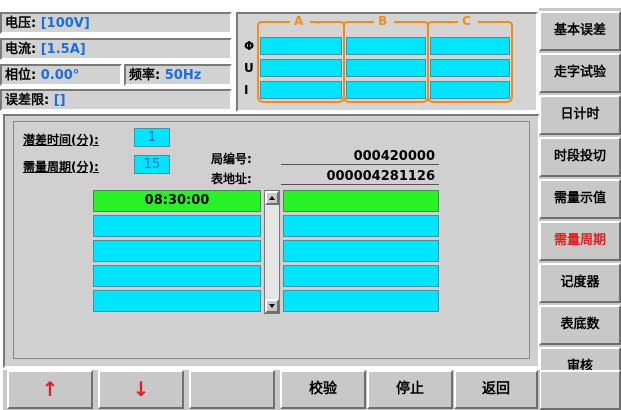  What do you see at coordinates (21, 23) in the screenshot?
I see `voltage-label: 电压:` at bounding box center [21, 23].